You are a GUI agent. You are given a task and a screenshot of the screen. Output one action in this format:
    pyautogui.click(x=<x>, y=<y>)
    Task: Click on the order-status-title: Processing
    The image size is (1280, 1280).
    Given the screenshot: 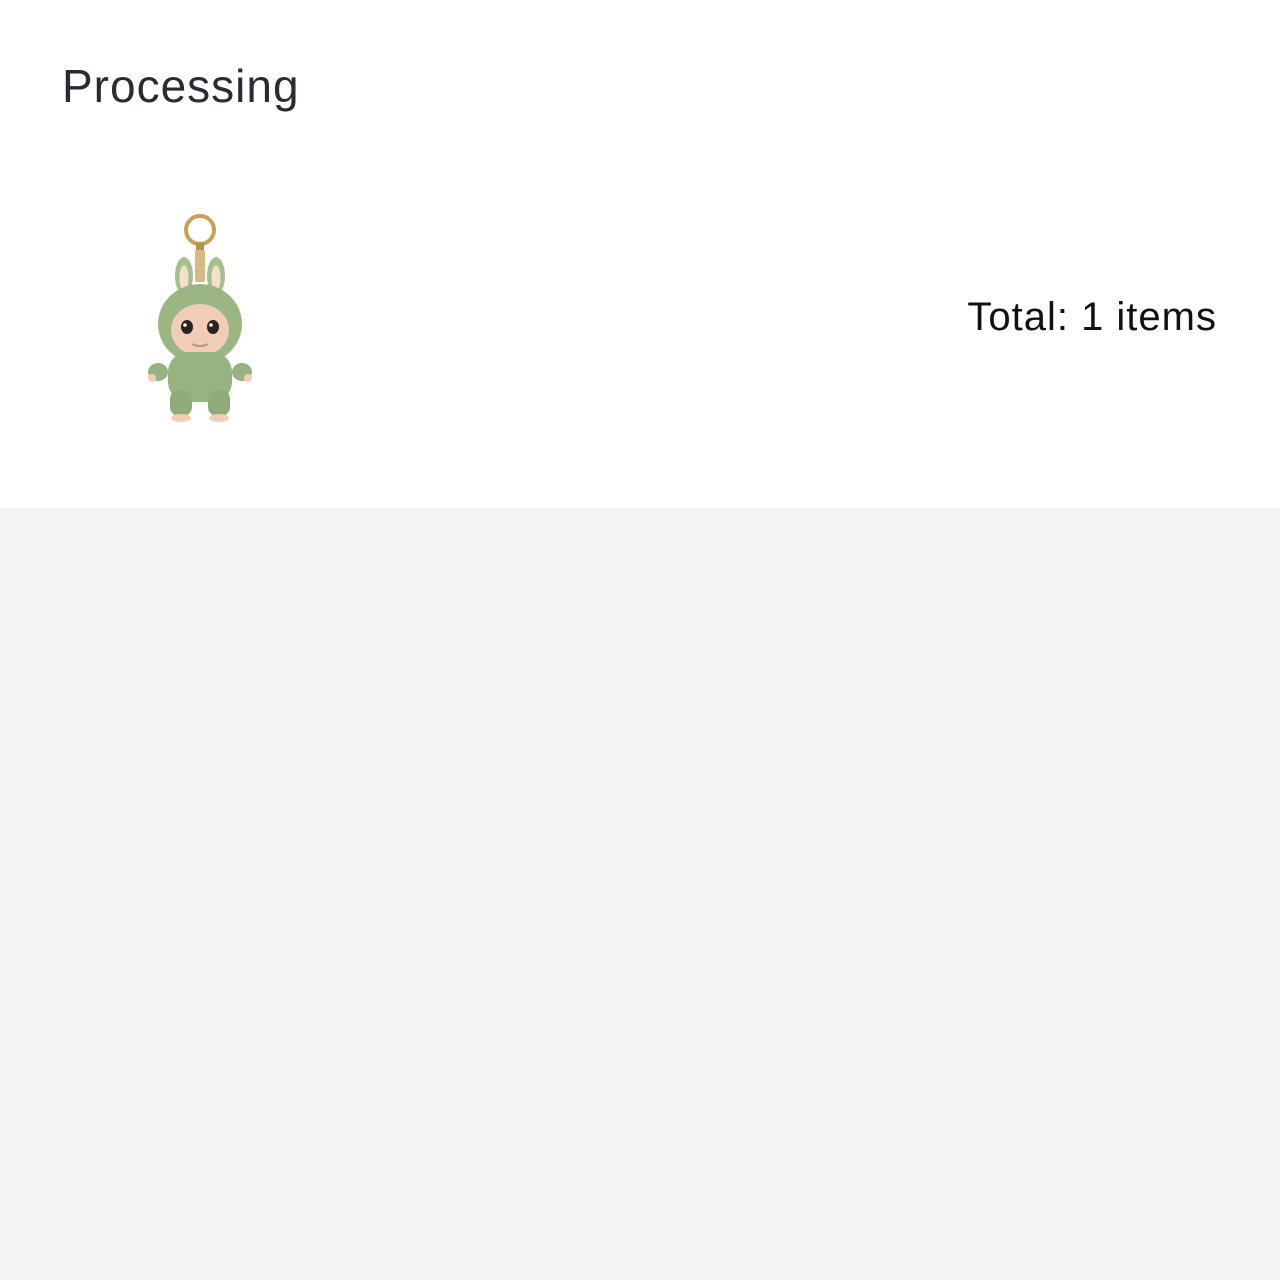 What is the action you would take?
    pyautogui.click(x=181, y=86)
    